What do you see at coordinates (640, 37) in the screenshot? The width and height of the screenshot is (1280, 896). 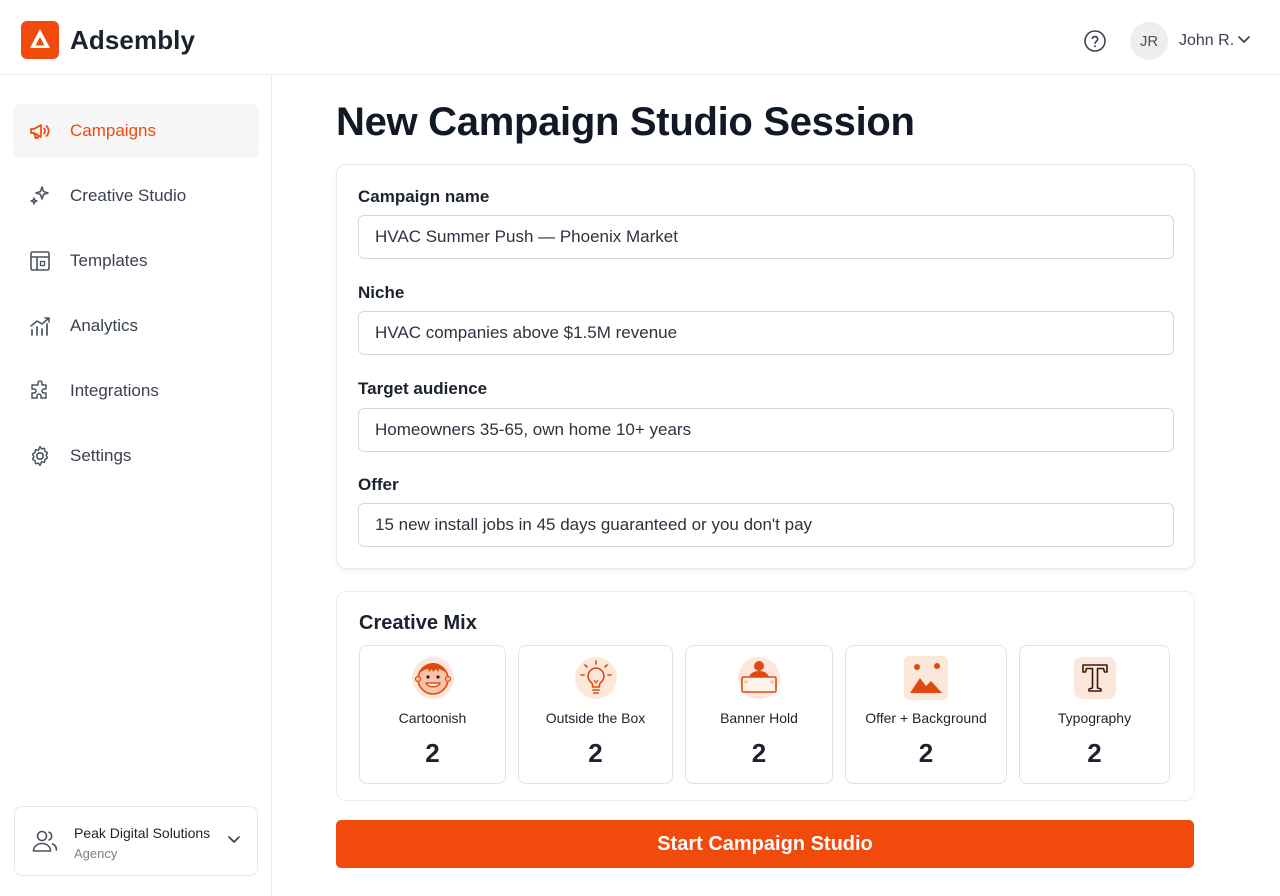 I see `top-header: Adsembly JR John R.` at bounding box center [640, 37].